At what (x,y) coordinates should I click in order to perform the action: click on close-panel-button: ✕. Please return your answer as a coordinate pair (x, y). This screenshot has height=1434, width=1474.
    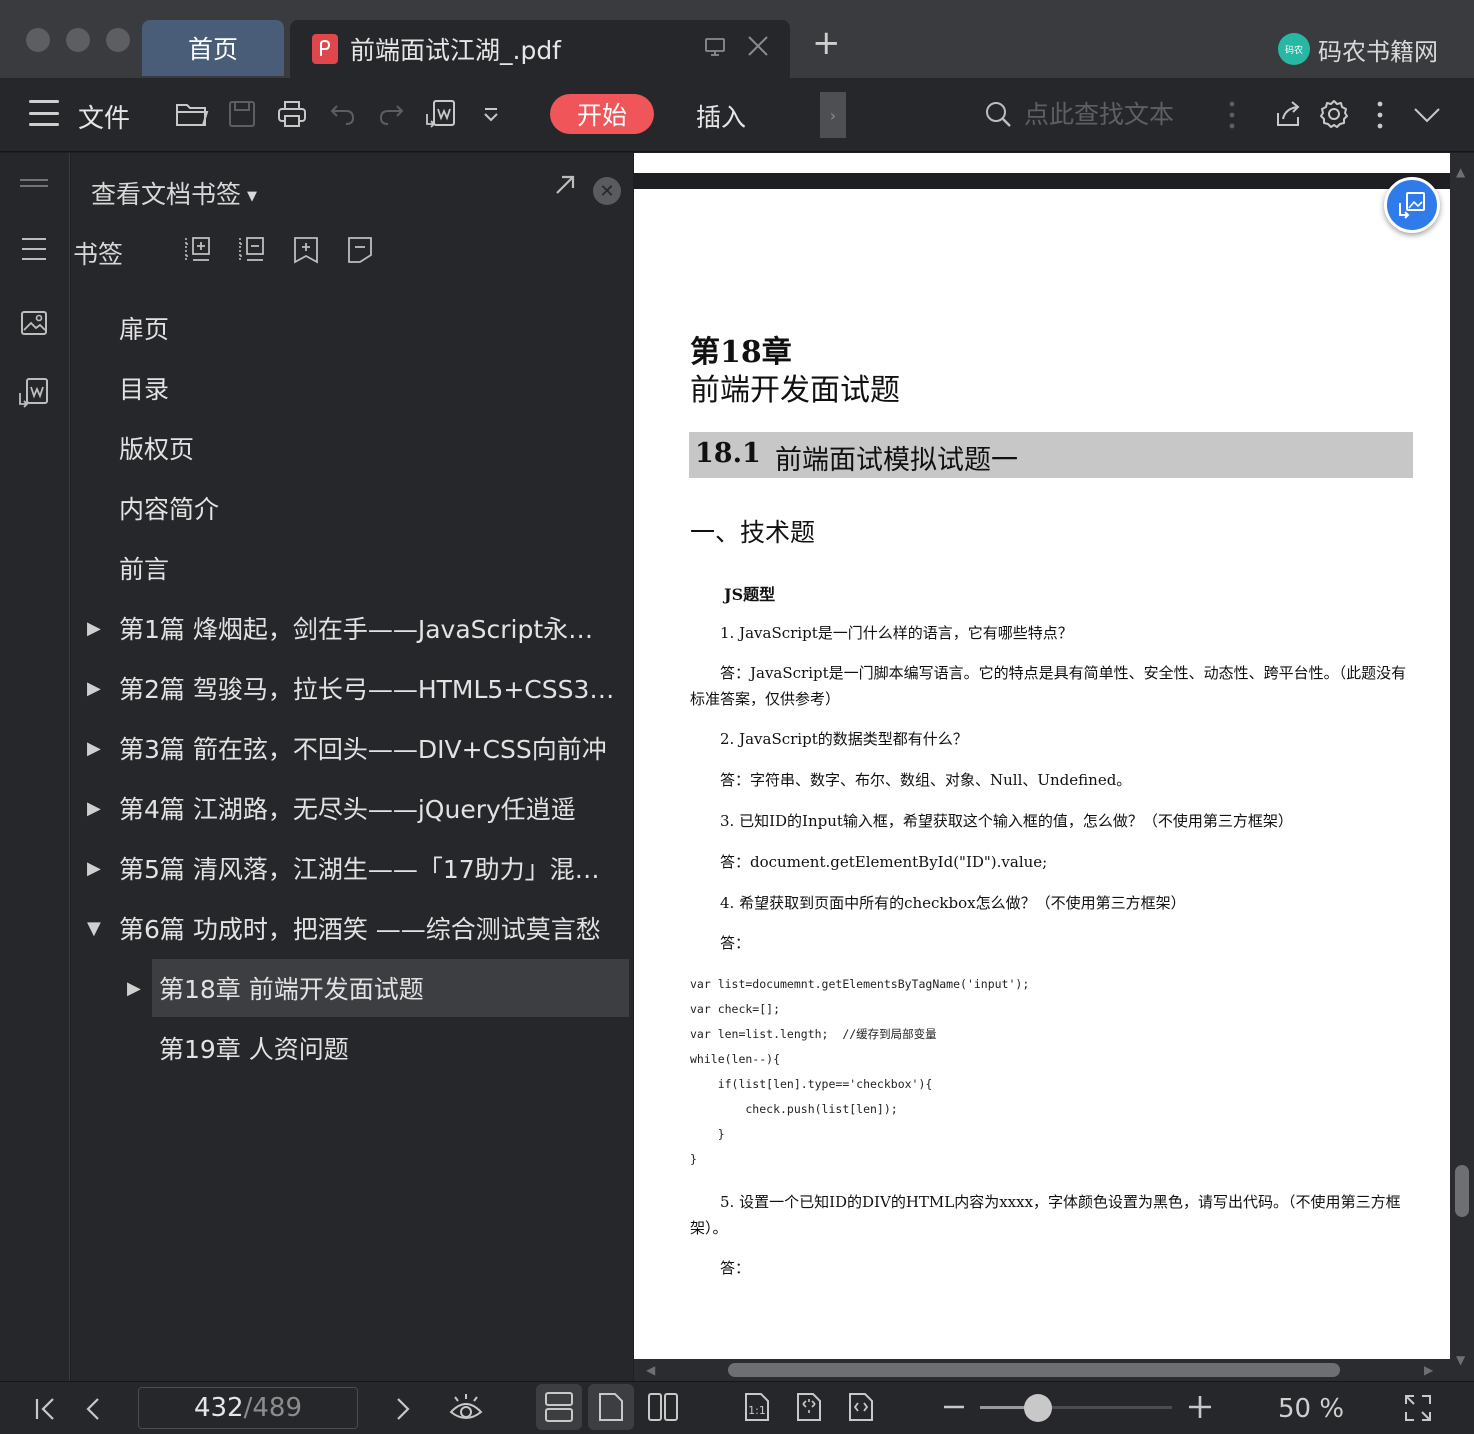
    Looking at the image, I should click on (607, 191).